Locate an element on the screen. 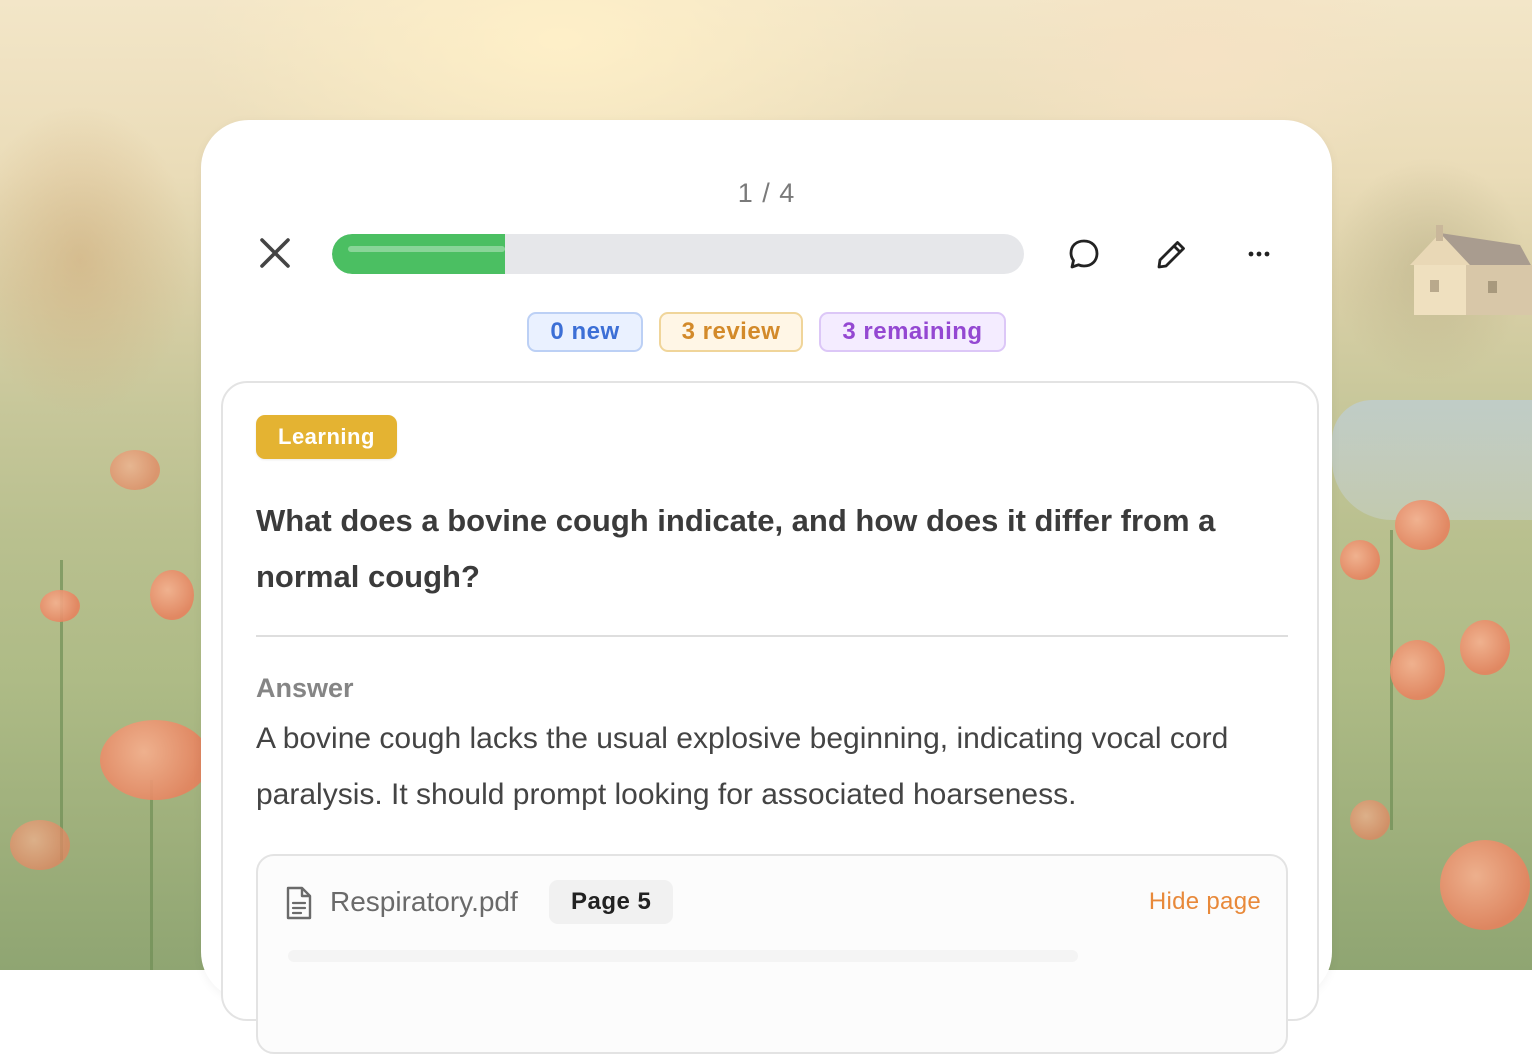 Image resolution: width=1532 pixels, height=1054 pixels. answer-label: Answer is located at coordinates (305, 688).